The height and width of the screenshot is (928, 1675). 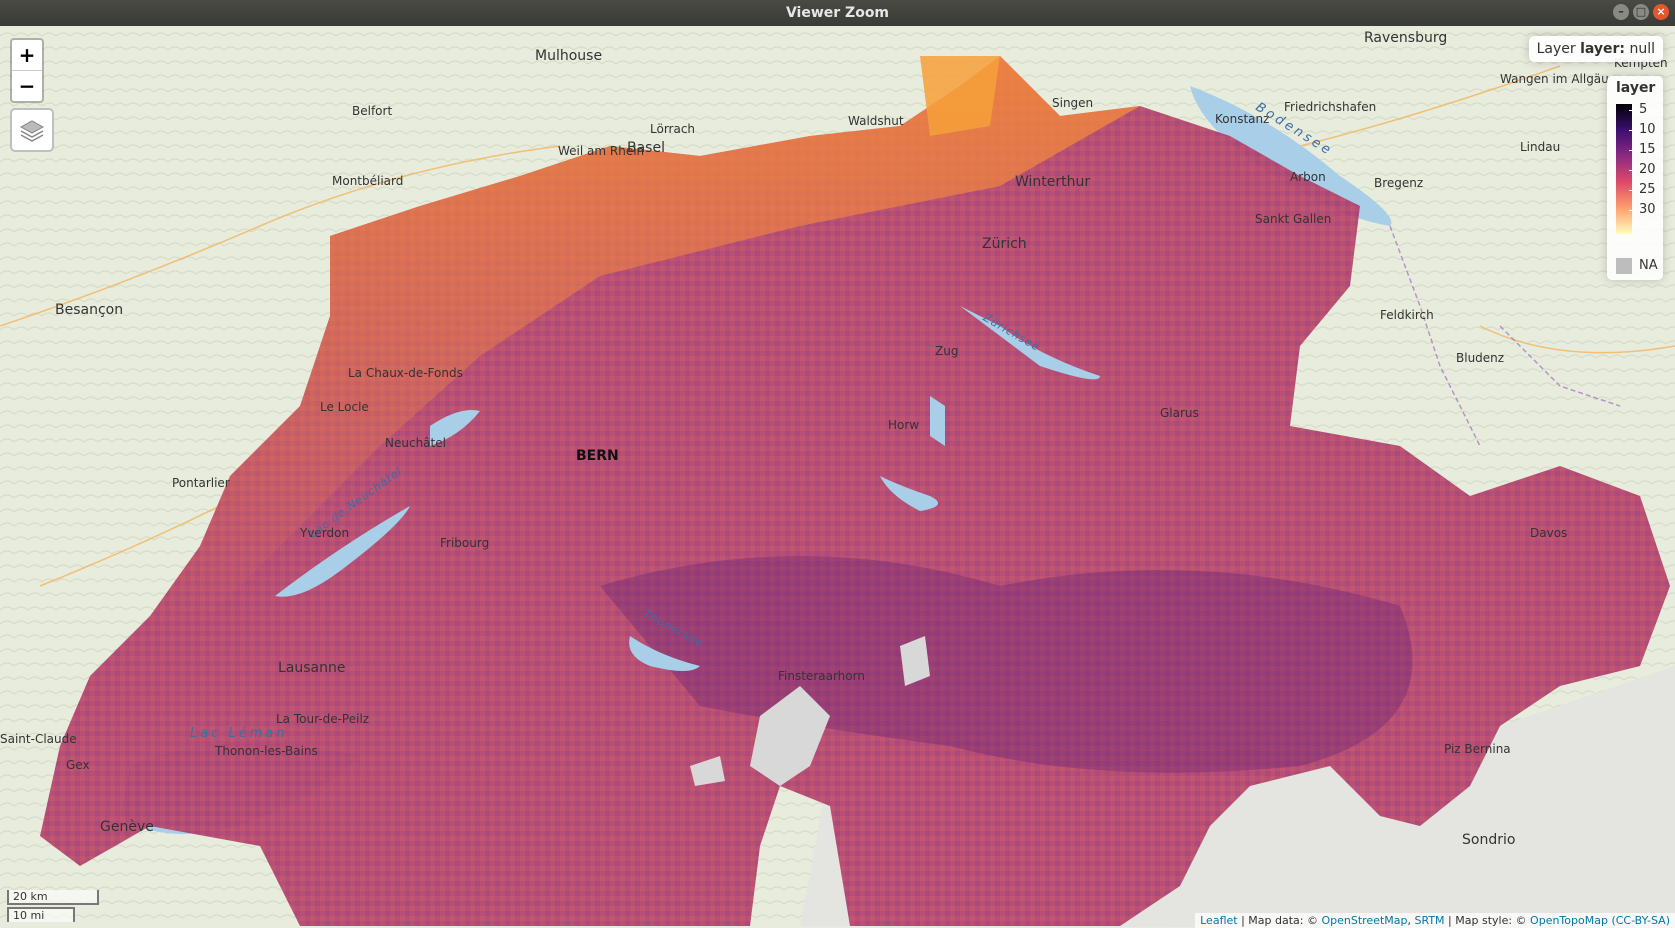 What do you see at coordinates (876, 121) in the screenshot?
I see `place-label-waldshut: Waldshut` at bounding box center [876, 121].